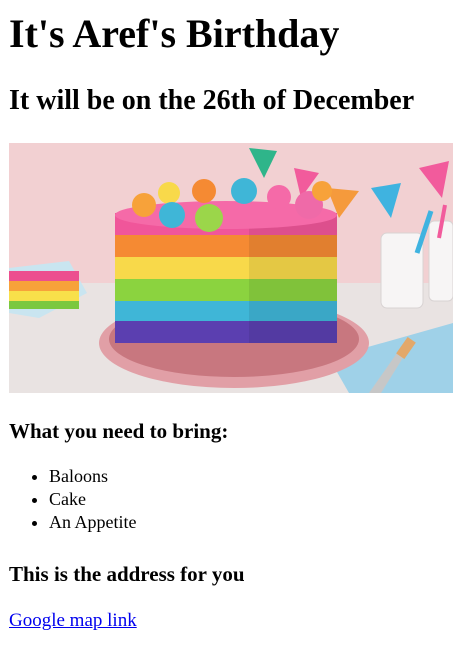 Image resolution: width=461 pixels, height=666 pixels. I want to click on bring-list: Baloons Cake An Appetite, so click(73, 499).